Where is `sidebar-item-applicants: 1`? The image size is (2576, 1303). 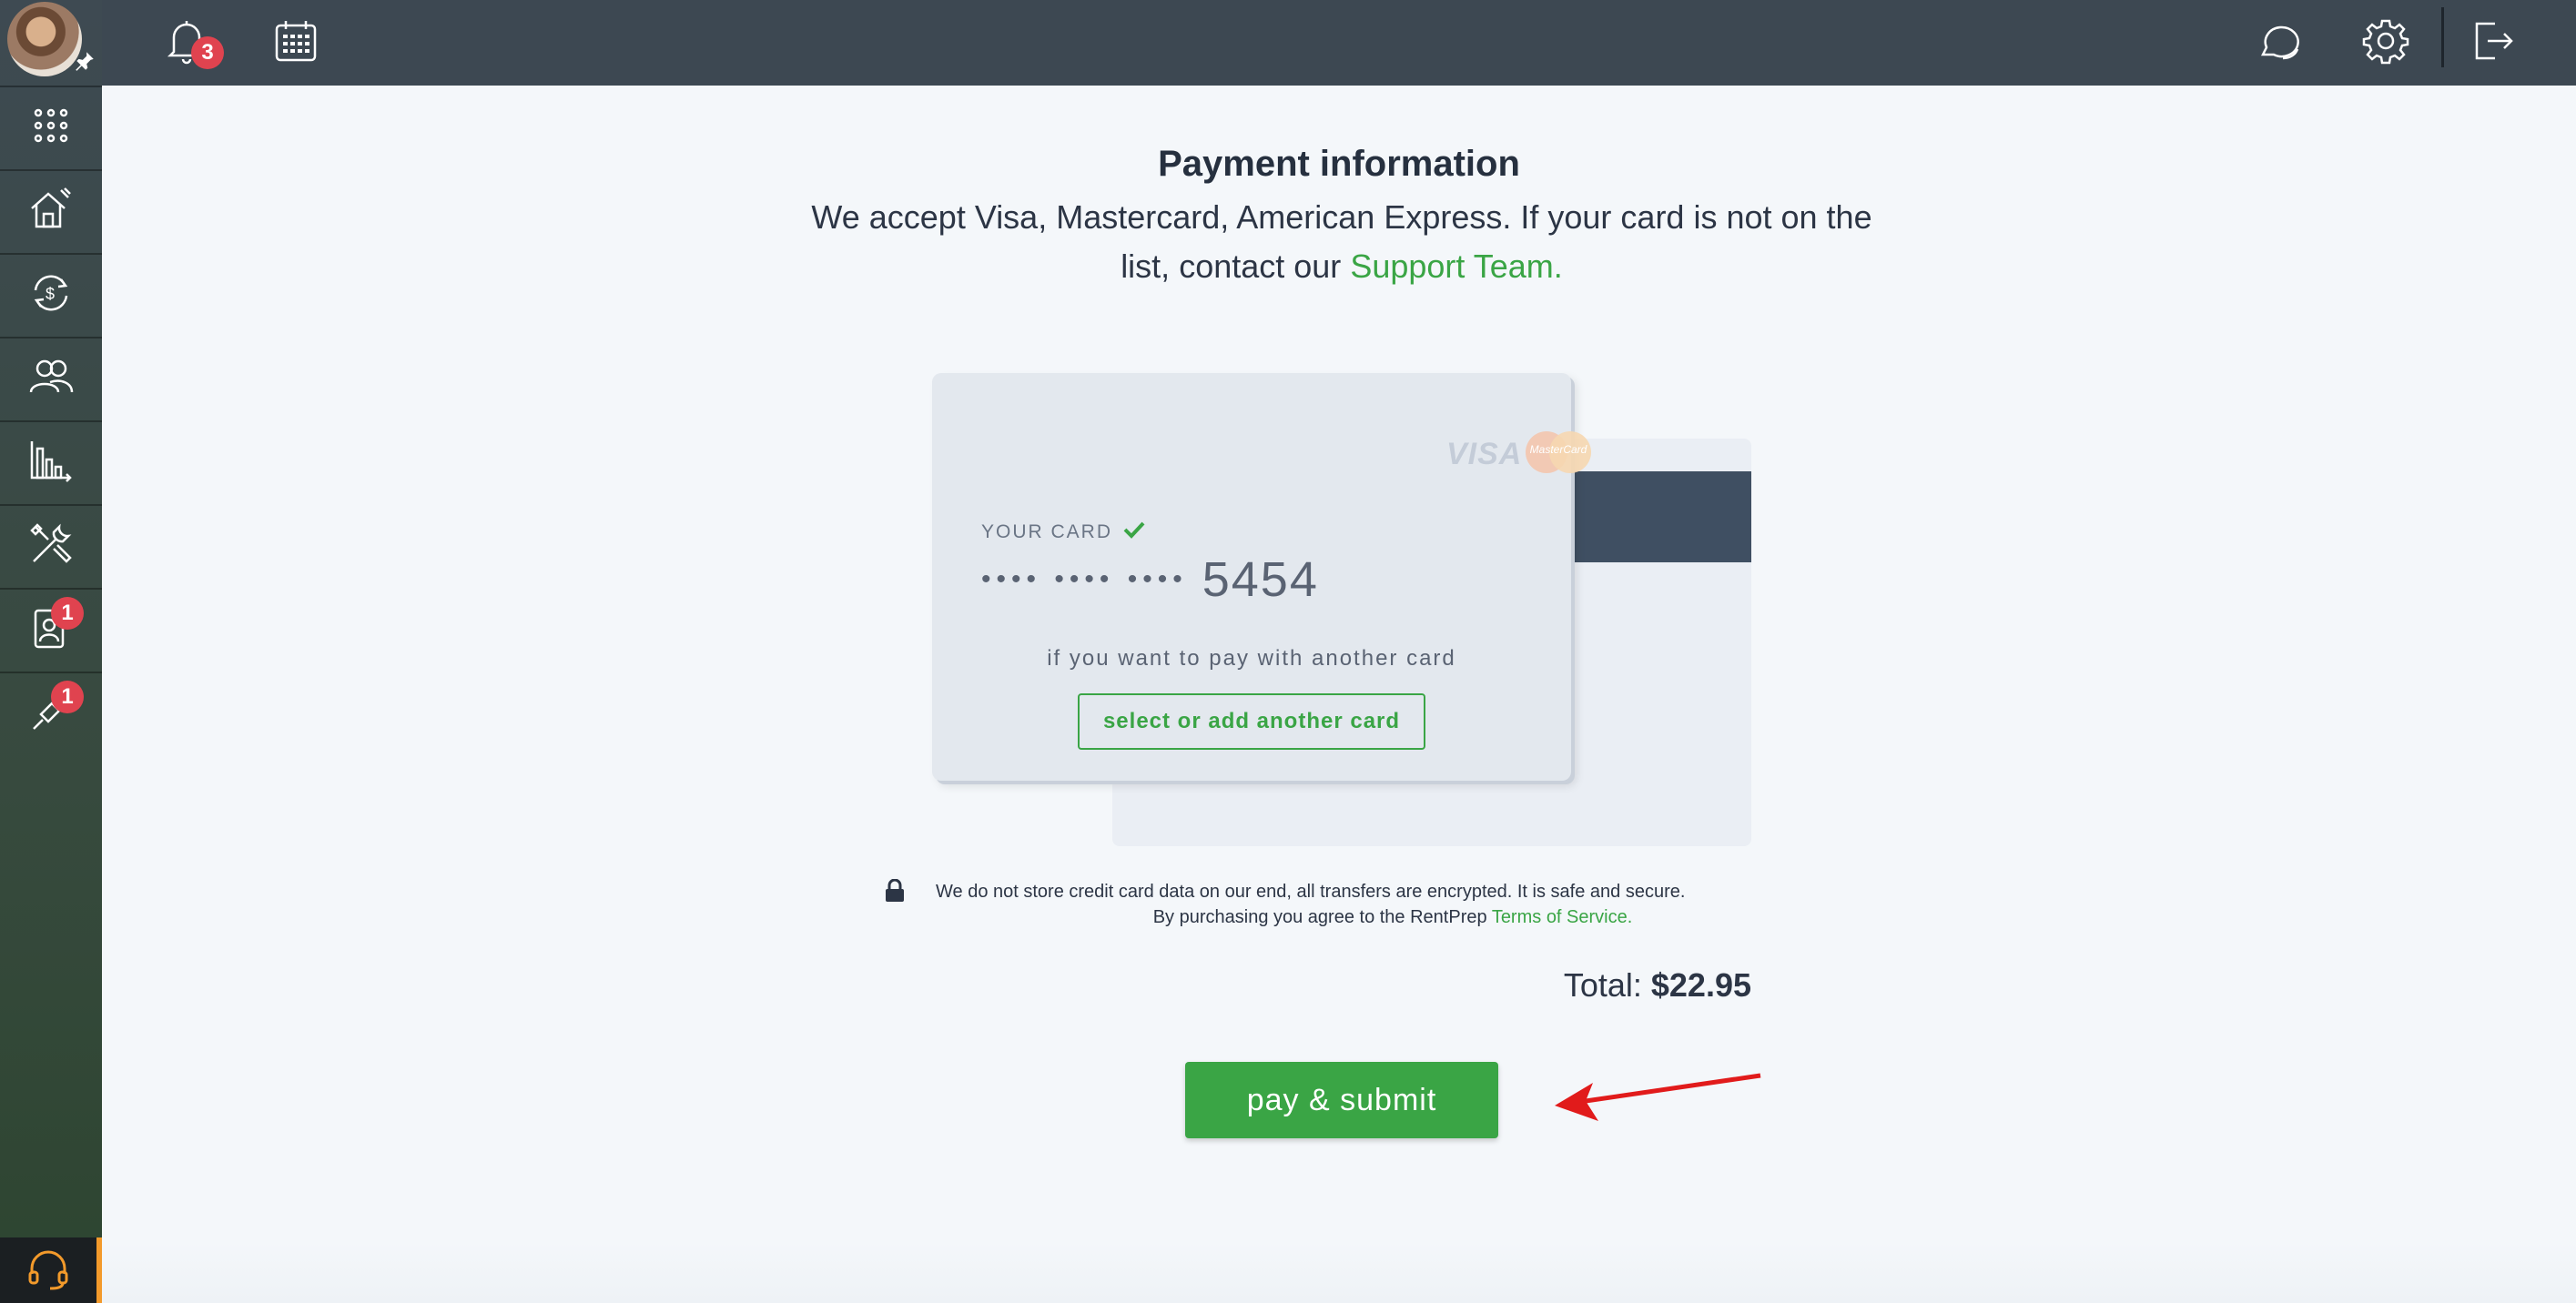 sidebar-item-applicants: 1 is located at coordinates (51, 629).